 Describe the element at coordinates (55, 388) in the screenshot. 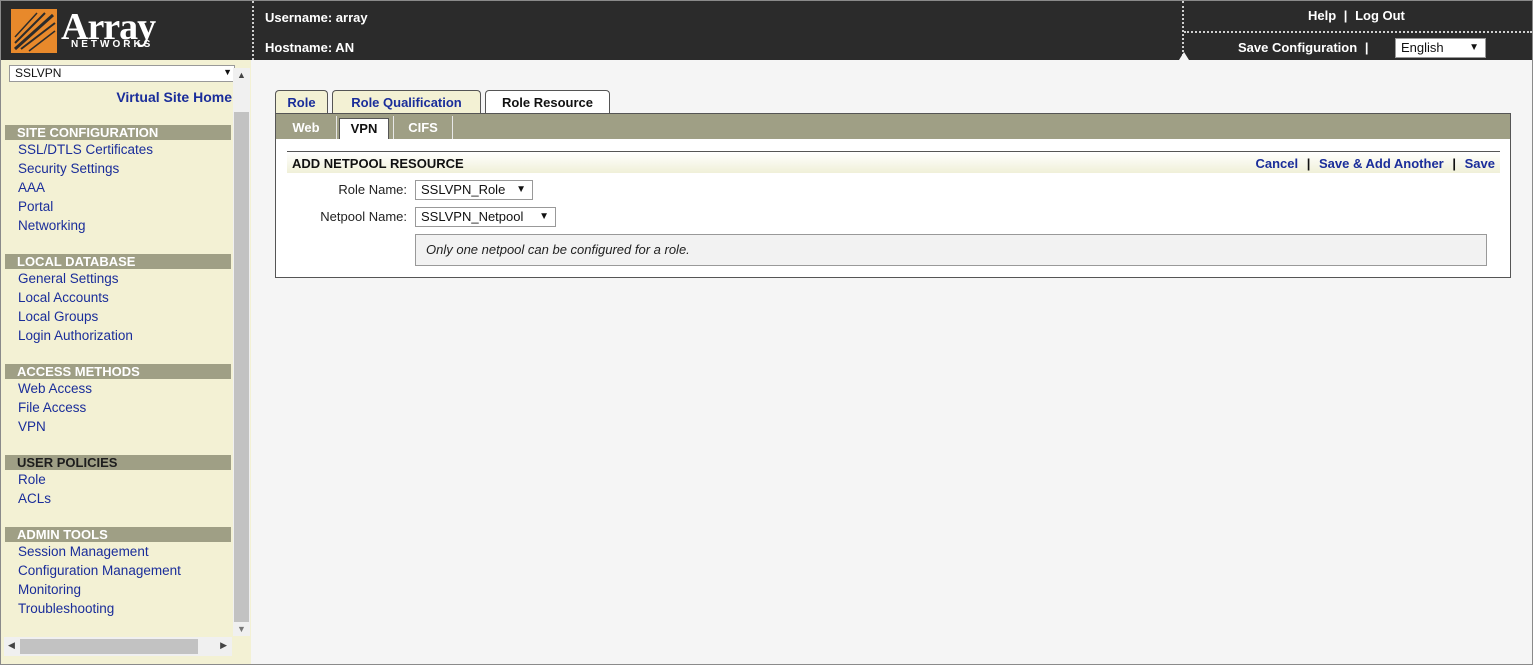

I see `sidebar-item-web-access: Web Access` at that location.